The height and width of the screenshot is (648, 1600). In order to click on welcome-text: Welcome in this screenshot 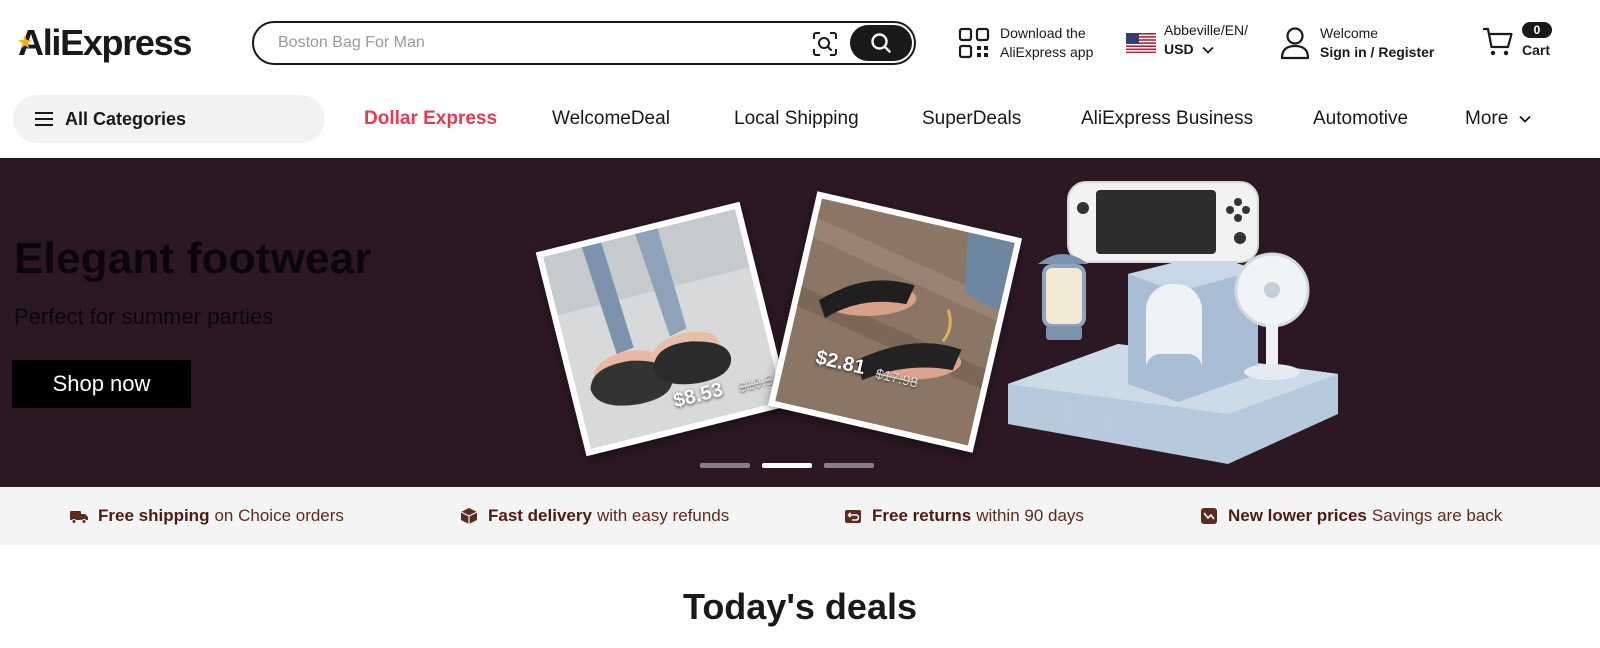, I will do `click(1349, 33)`.